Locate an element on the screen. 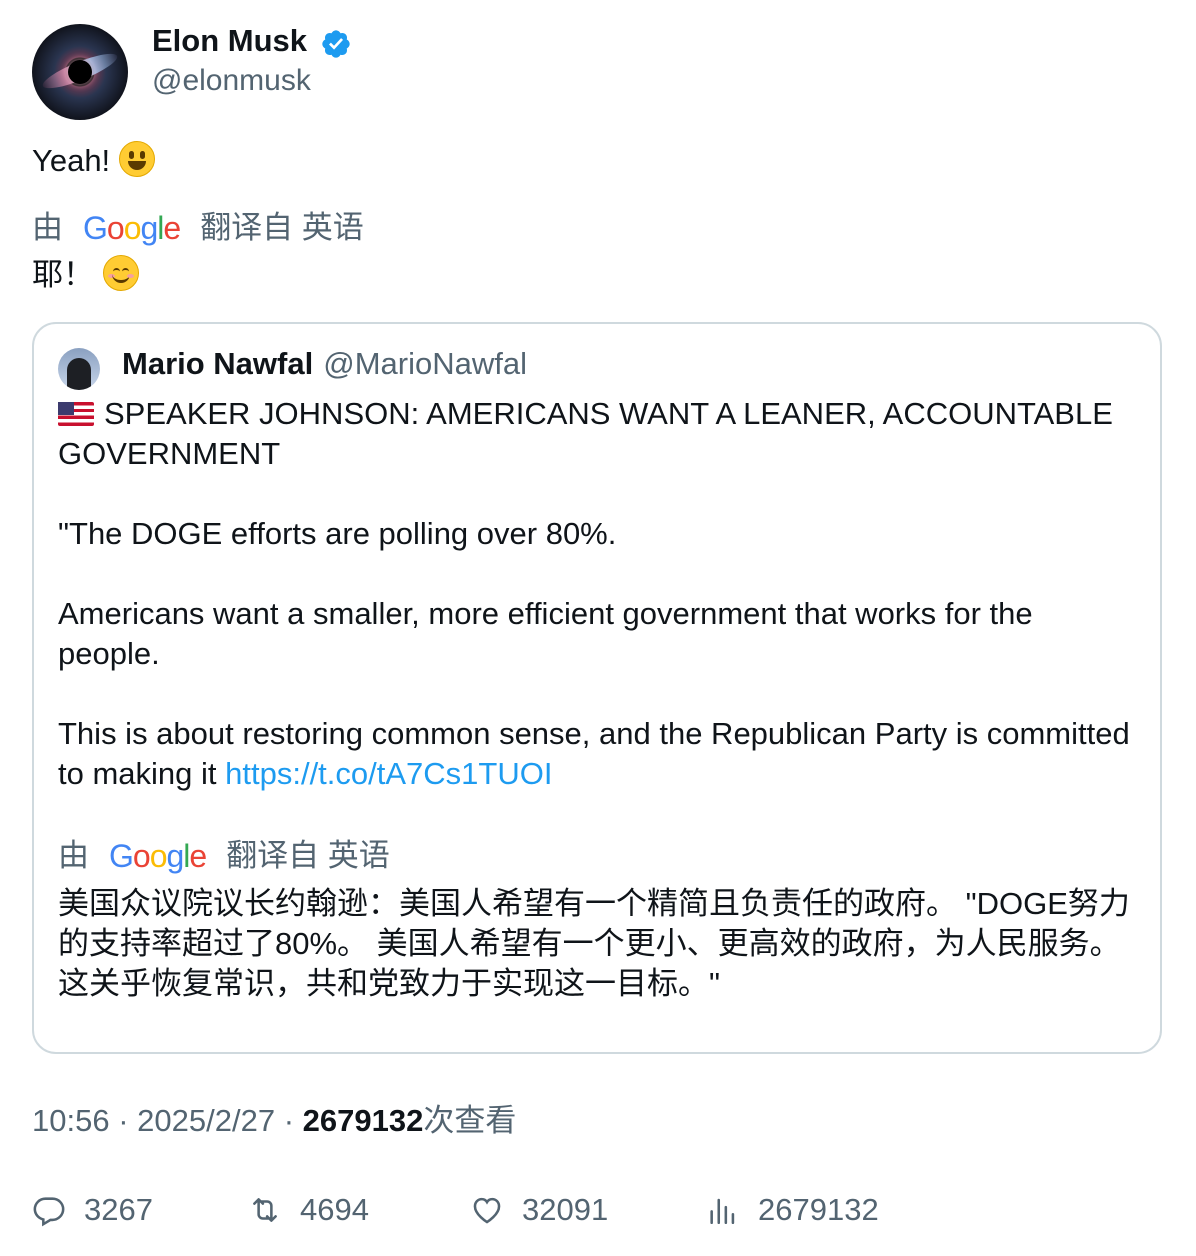 This screenshot has height=1256, width=1196. us-flag-icon is located at coordinates (76, 414).